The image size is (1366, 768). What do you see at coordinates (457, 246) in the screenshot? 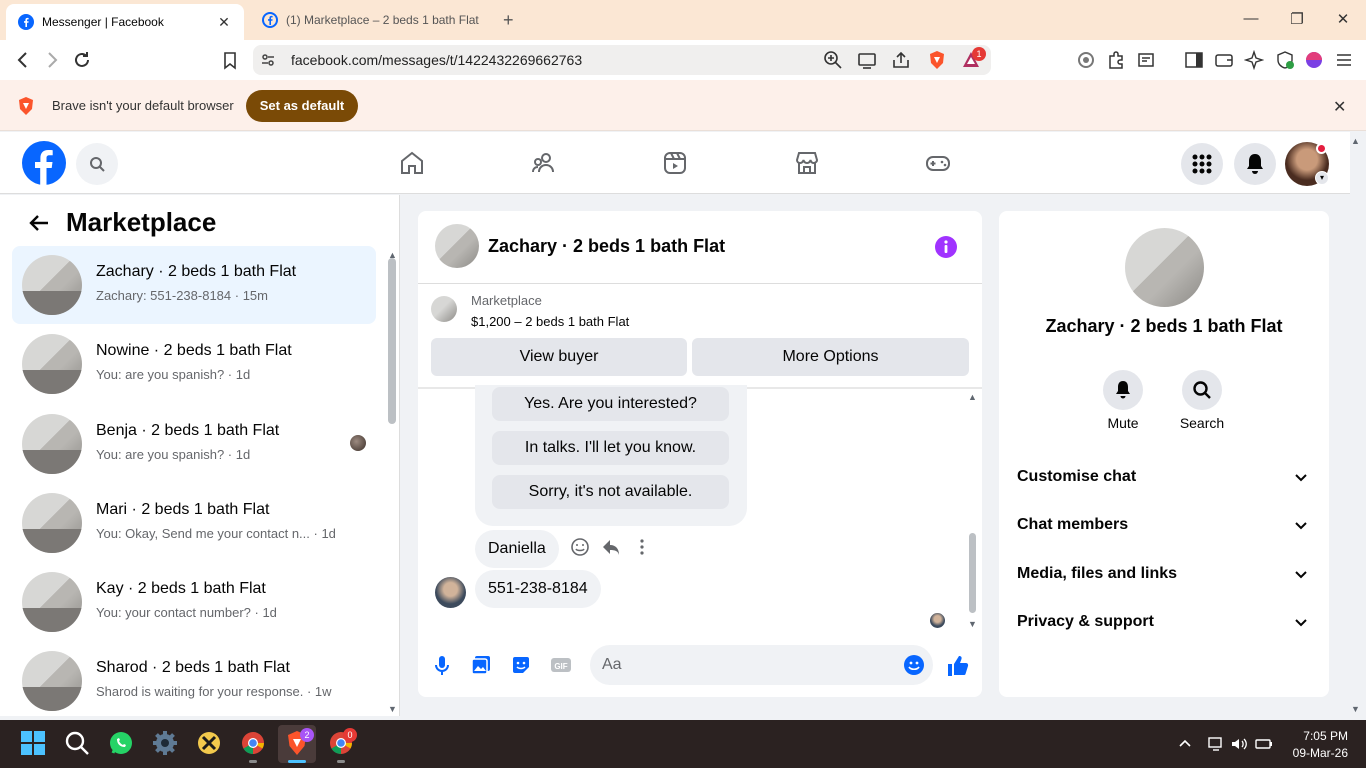
I see `chat-avatar` at bounding box center [457, 246].